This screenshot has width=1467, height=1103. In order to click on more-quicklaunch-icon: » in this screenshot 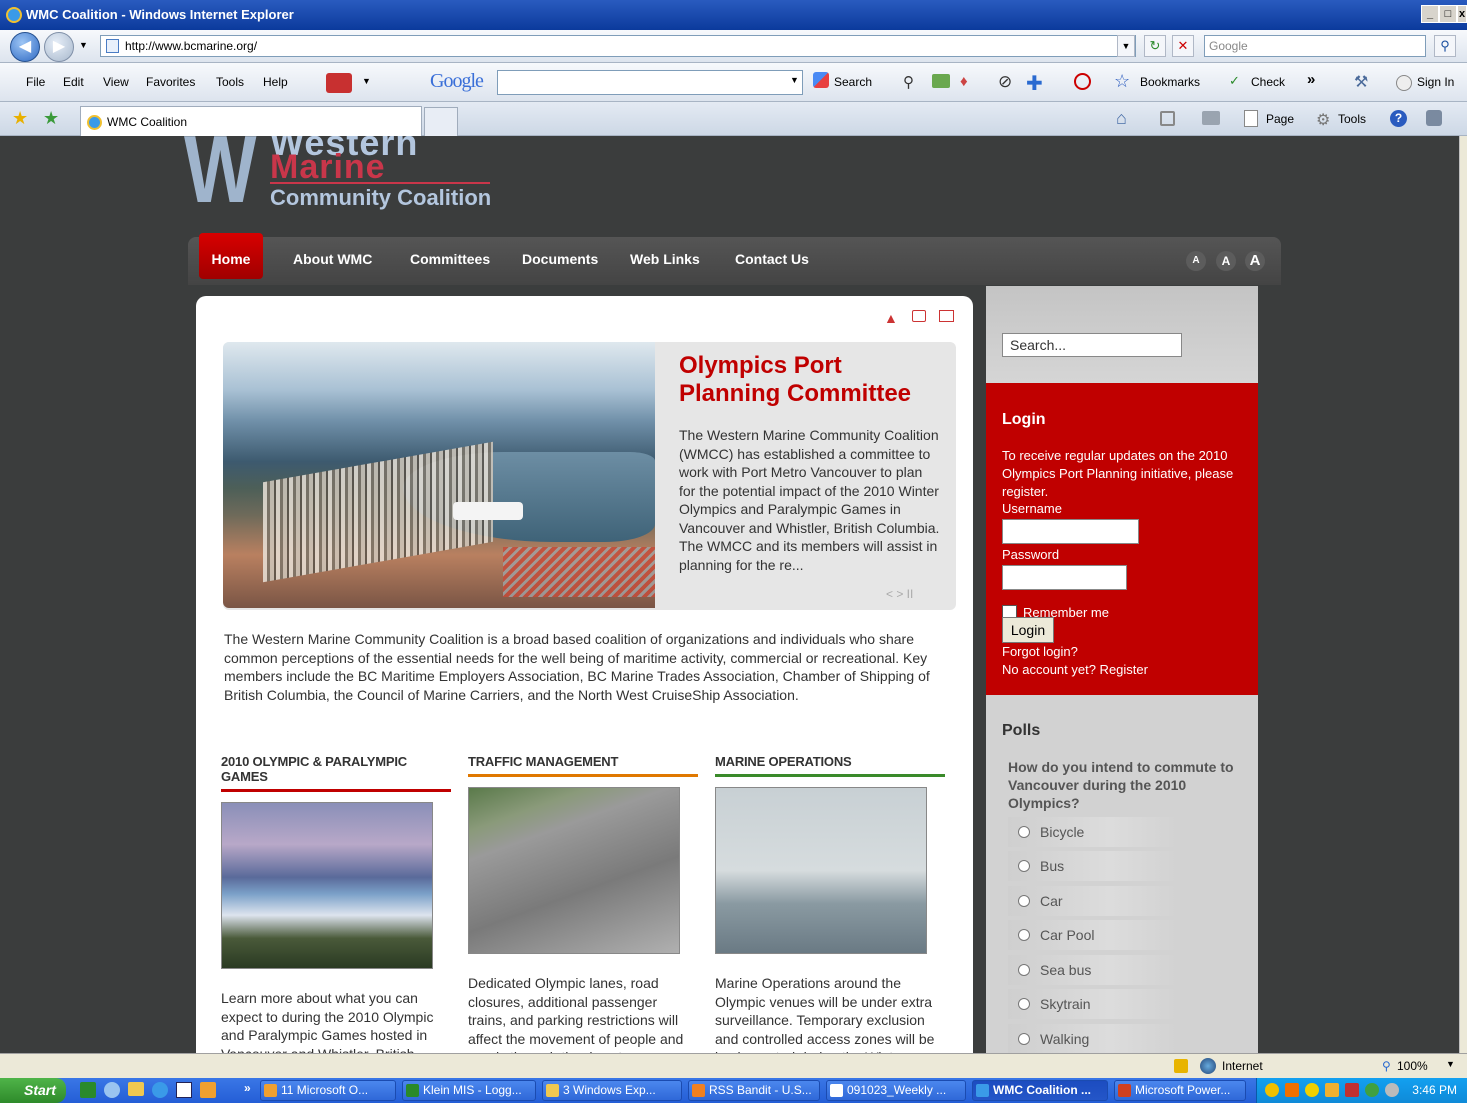, I will do `click(247, 1088)`.